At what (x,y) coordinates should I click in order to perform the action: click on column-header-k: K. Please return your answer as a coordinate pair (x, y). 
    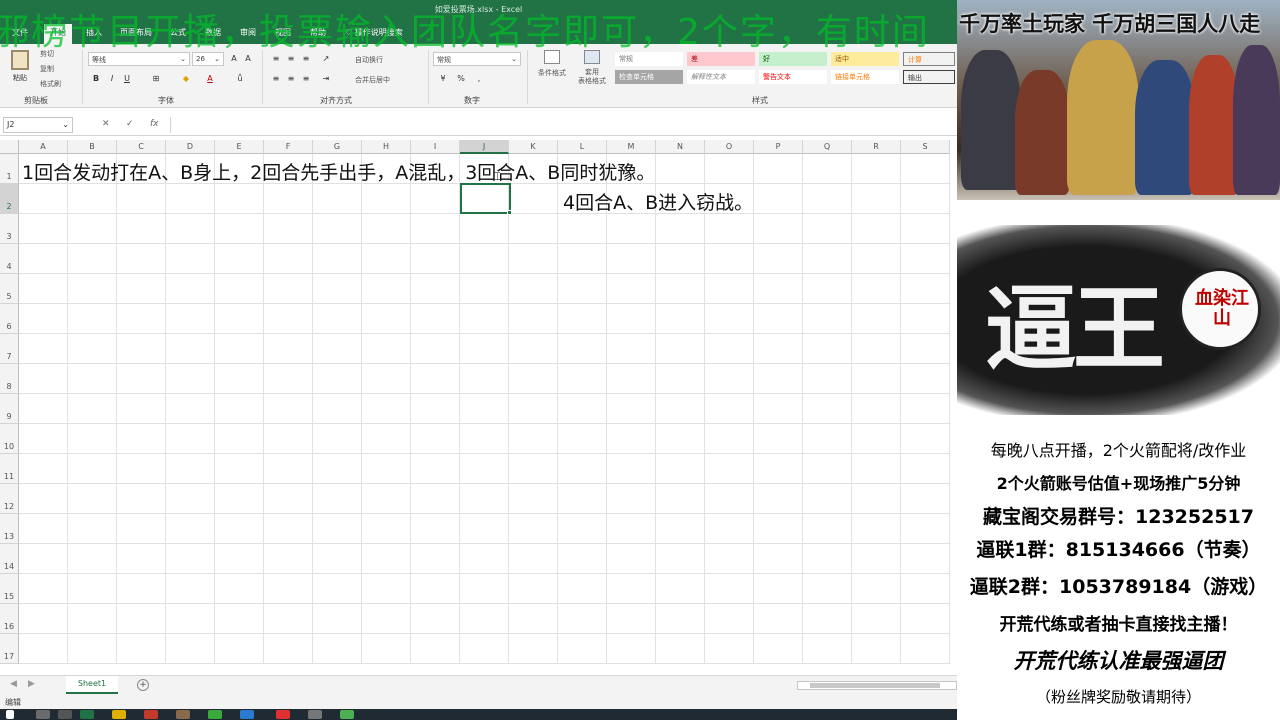
    Looking at the image, I should click on (533, 147).